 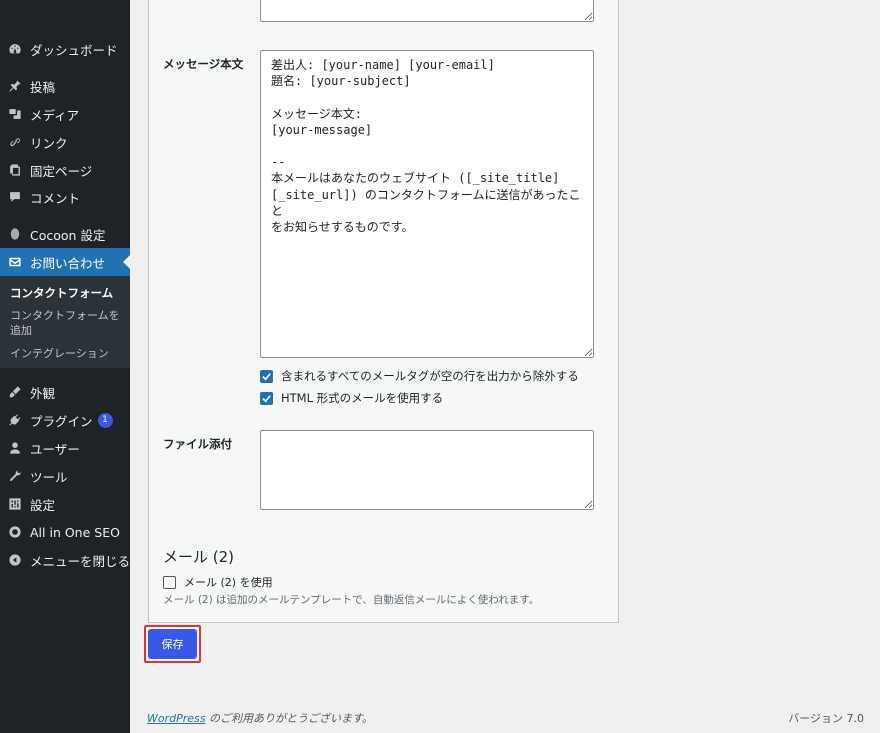 I want to click on submenu-integration: インテグレーション, so click(x=67, y=353).